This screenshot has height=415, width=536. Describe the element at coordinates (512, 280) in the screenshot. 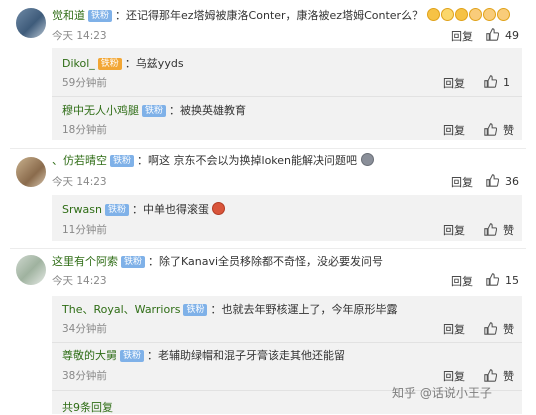

I see `like-count: 15` at that location.